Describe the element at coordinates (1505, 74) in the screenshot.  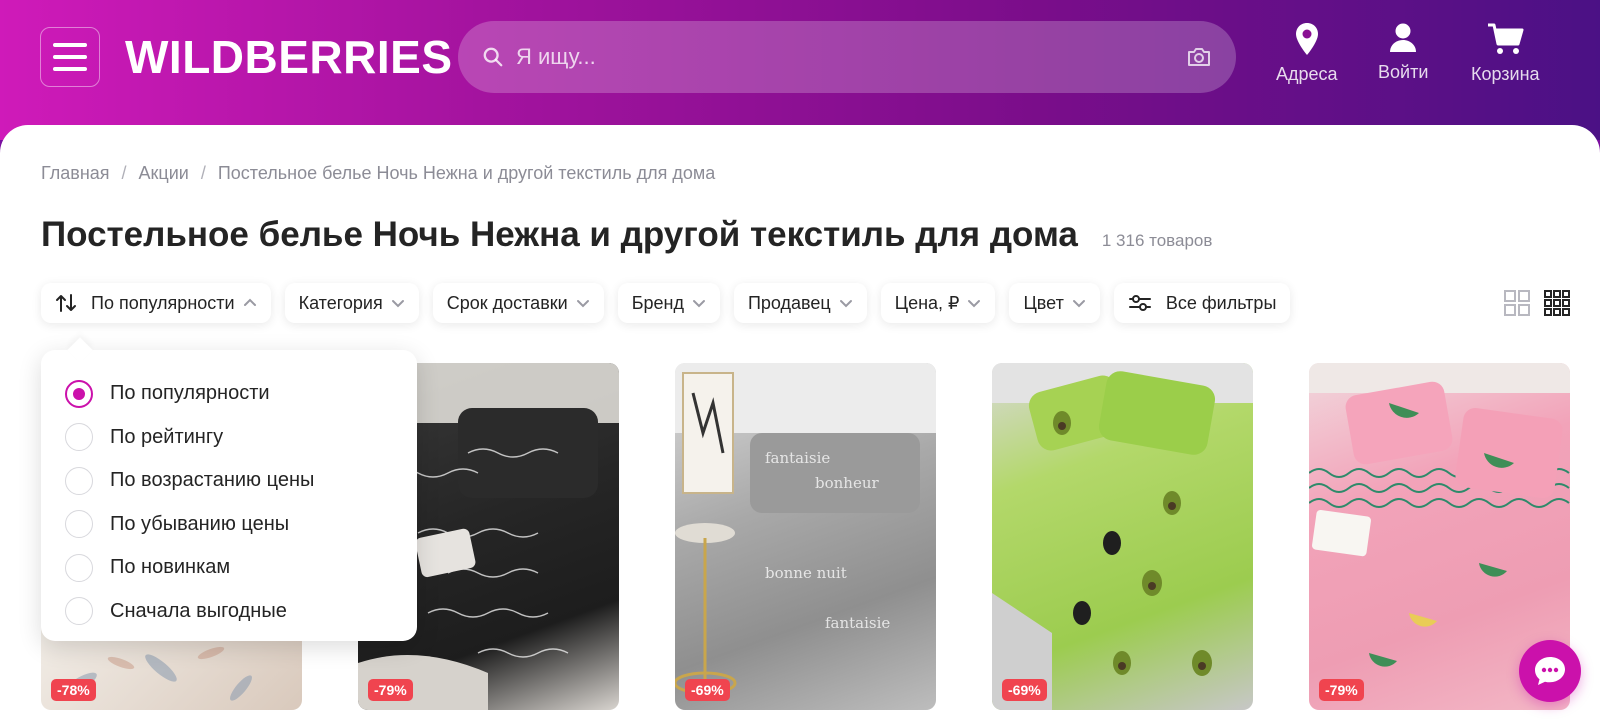
I see `cart-label: Корзина` at that location.